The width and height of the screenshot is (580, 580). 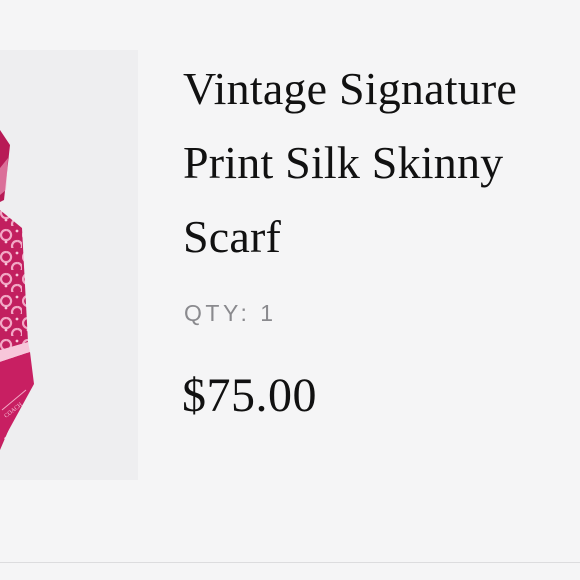 What do you see at coordinates (249, 395) in the screenshot?
I see `product-price: $75.00` at bounding box center [249, 395].